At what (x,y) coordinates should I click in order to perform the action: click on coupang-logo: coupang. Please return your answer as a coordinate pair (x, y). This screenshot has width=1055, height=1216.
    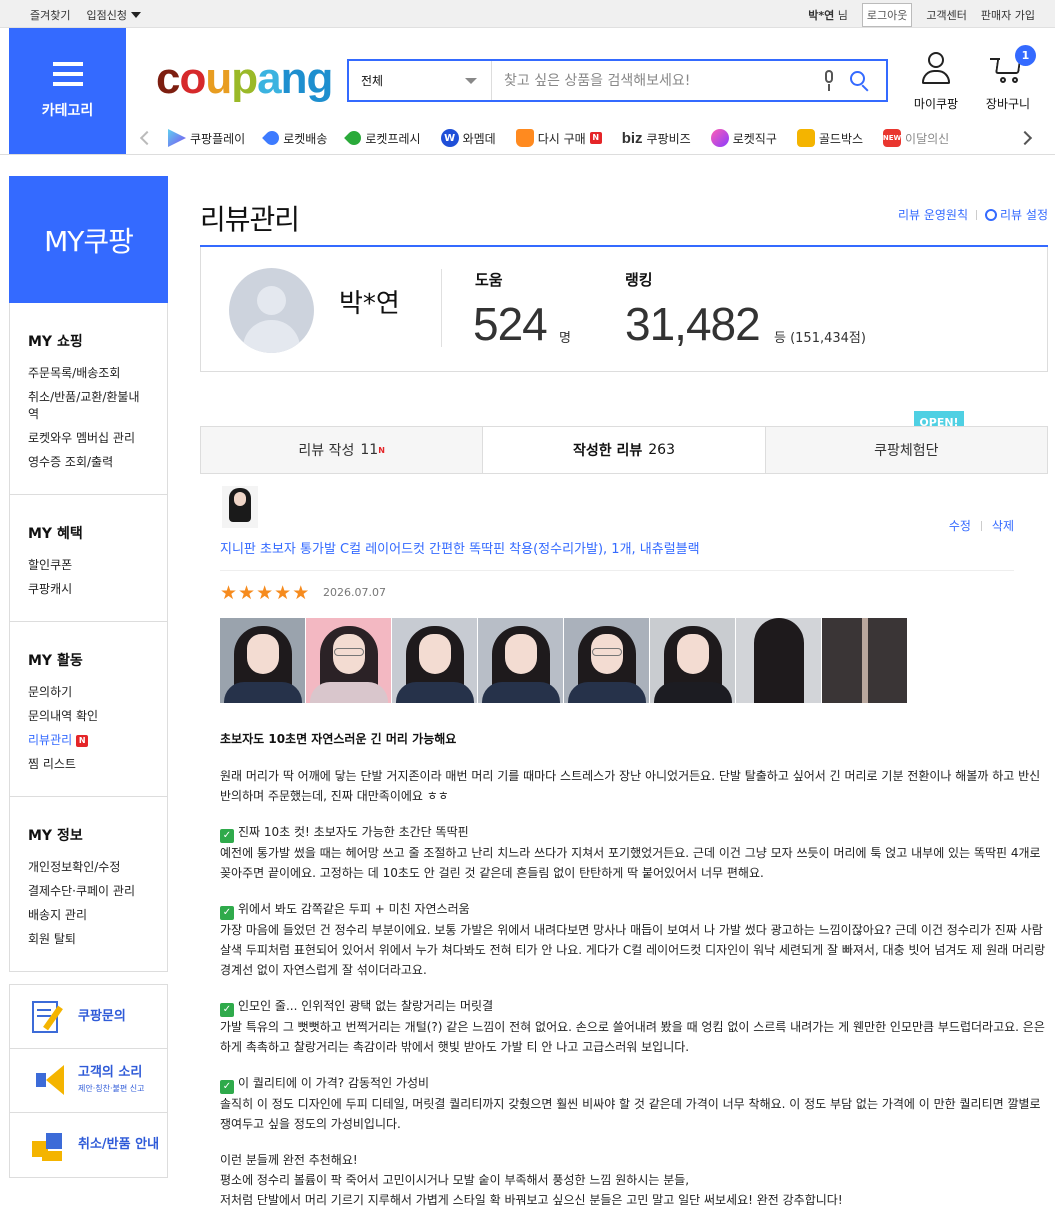
    Looking at the image, I should click on (244, 79).